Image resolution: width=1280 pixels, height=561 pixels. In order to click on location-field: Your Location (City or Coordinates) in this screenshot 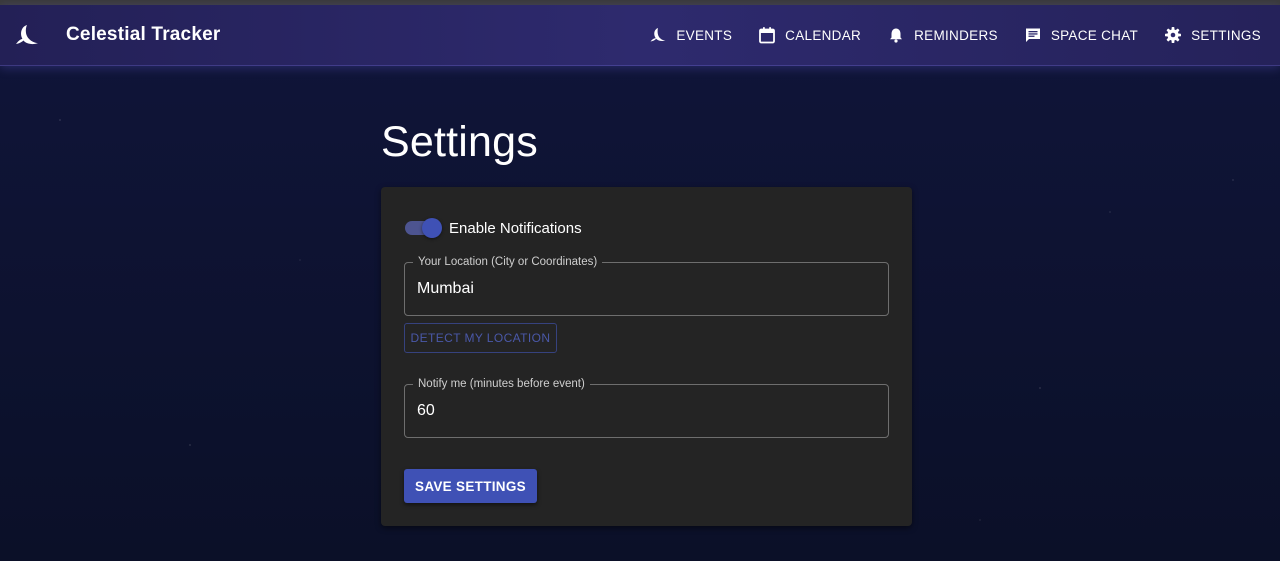, I will do `click(646, 285)`.